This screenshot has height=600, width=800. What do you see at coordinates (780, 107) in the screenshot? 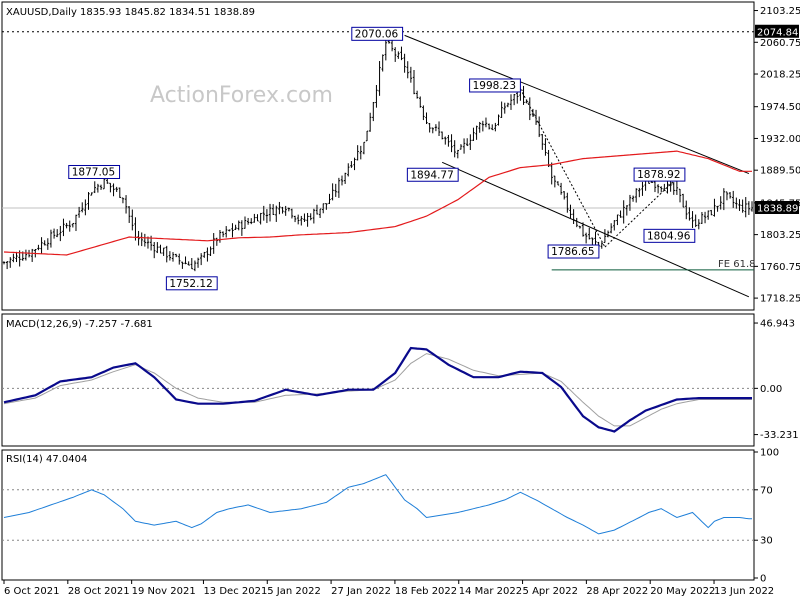
I see `price-tick-label: 1974.50` at bounding box center [780, 107].